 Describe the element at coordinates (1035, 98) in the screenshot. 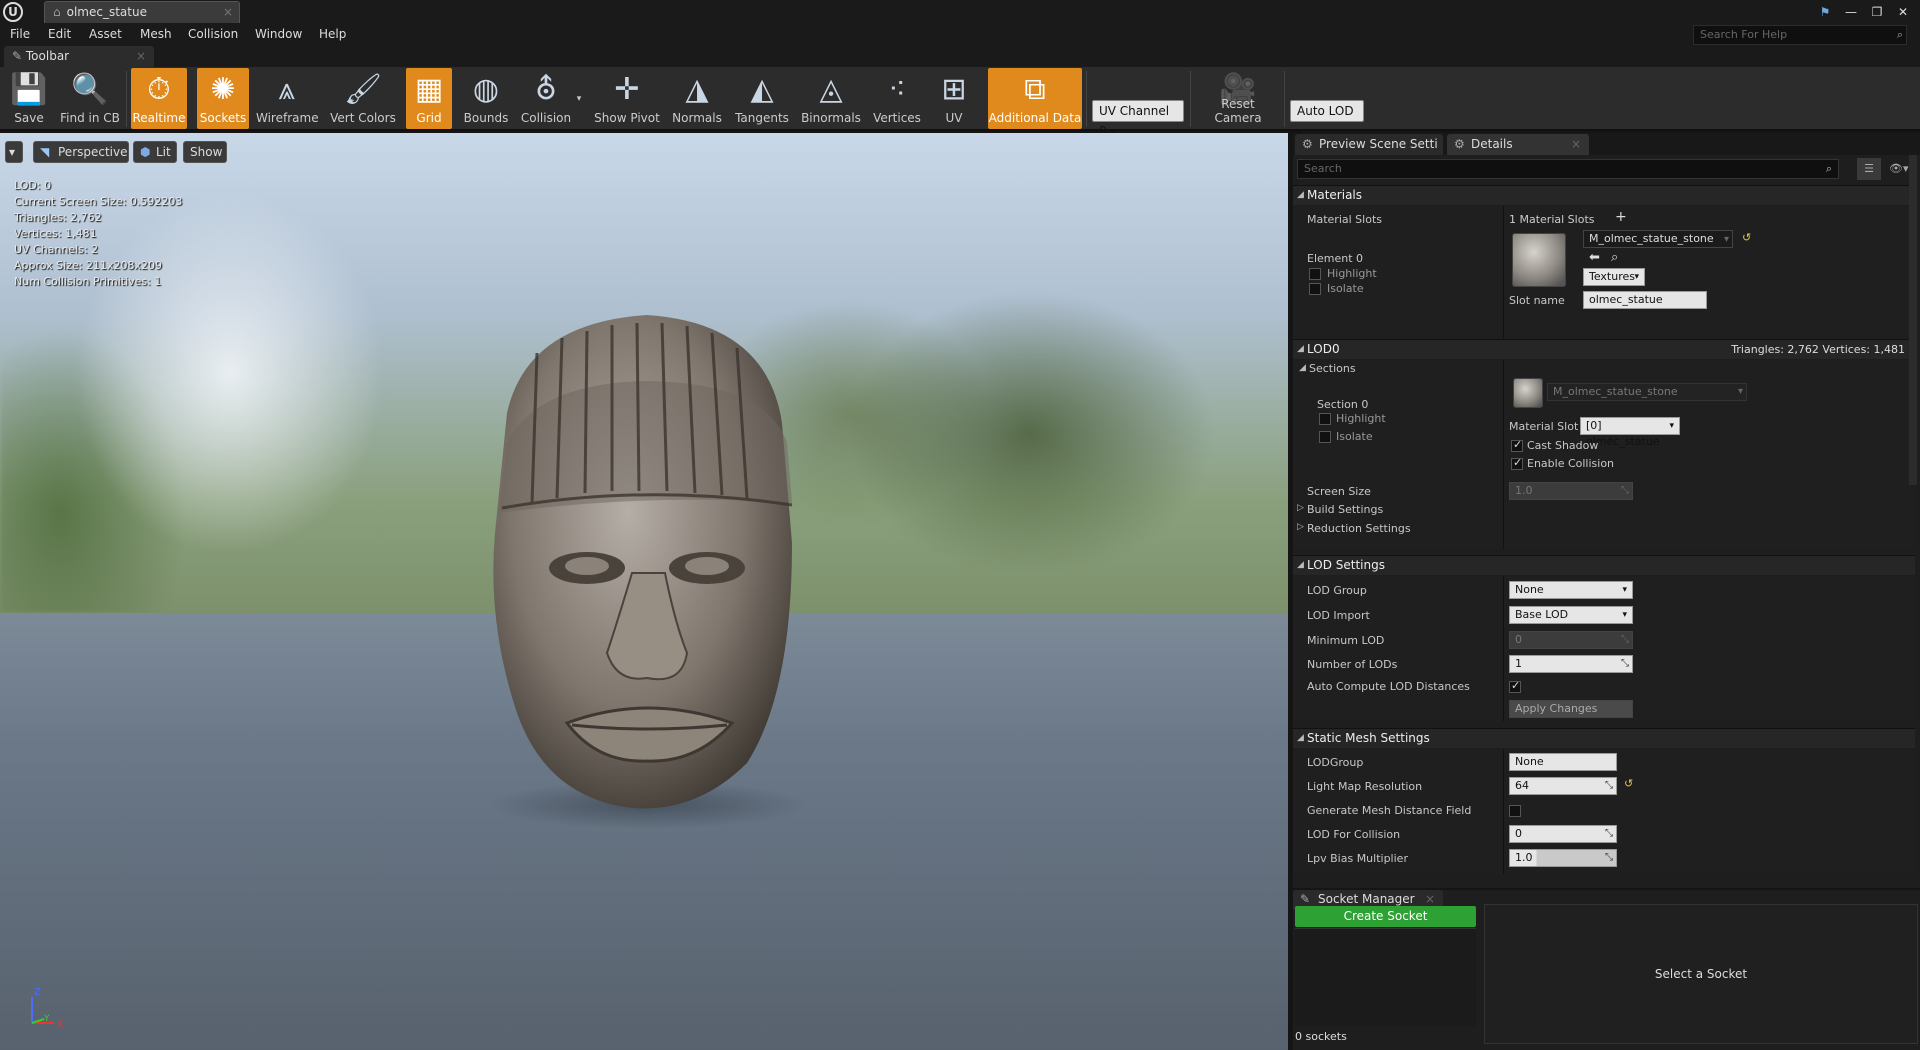

I see `additional-data-button: ⧉ Additional Data` at that location.